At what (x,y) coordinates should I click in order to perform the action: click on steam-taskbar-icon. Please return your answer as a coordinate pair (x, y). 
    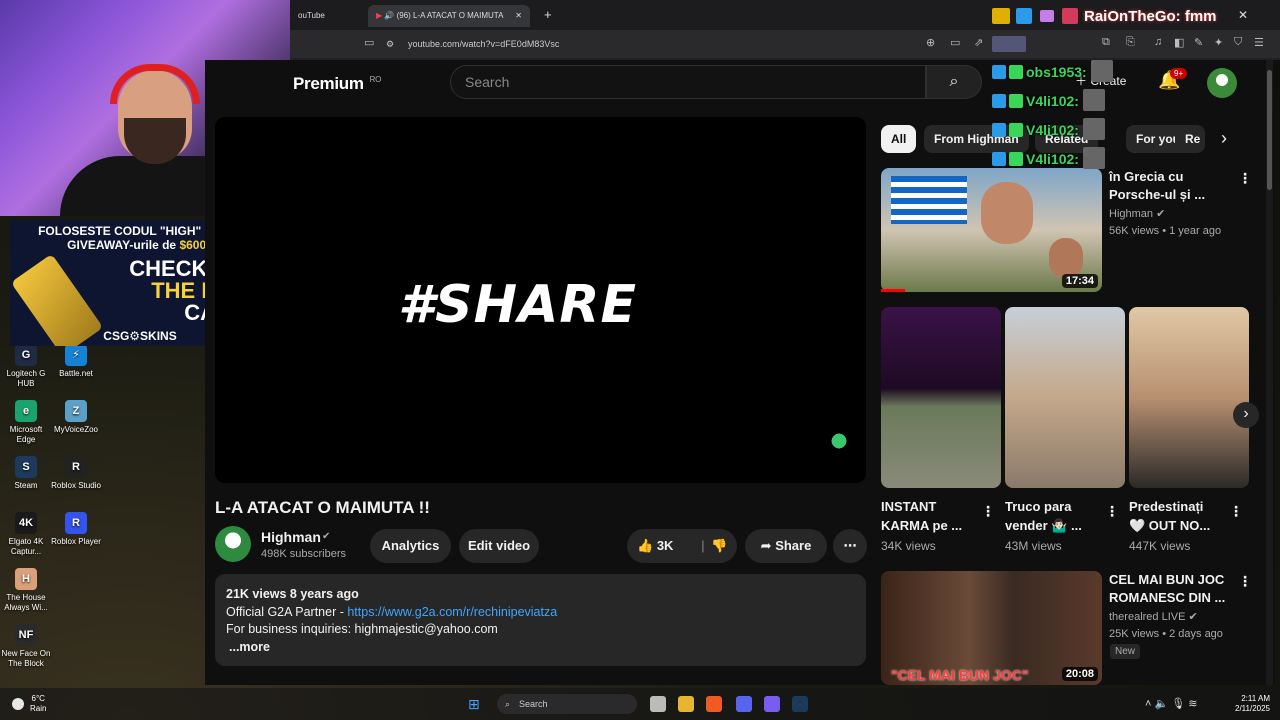
    Looking at the image, I should click on (800, 704).